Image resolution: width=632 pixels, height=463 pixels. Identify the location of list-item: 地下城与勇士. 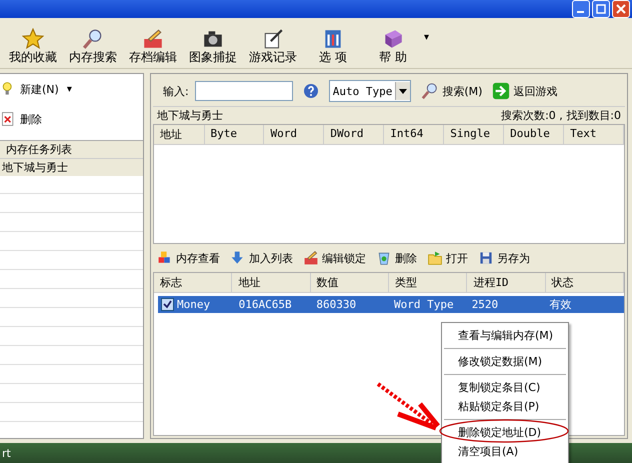
(71, 167).